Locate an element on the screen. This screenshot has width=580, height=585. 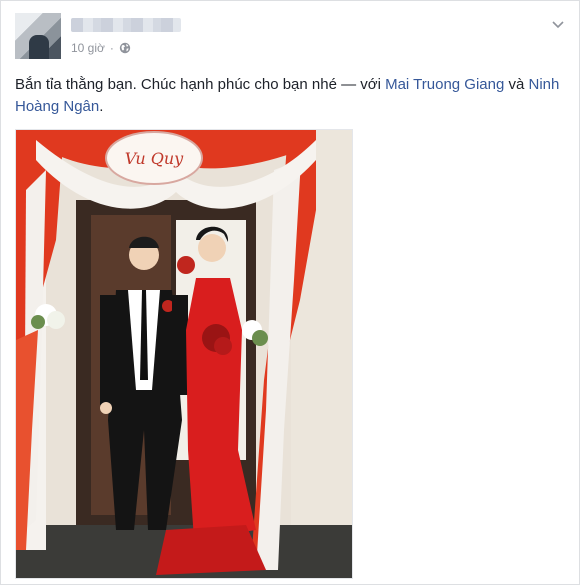
avatar is located at coordinates (38, 36).